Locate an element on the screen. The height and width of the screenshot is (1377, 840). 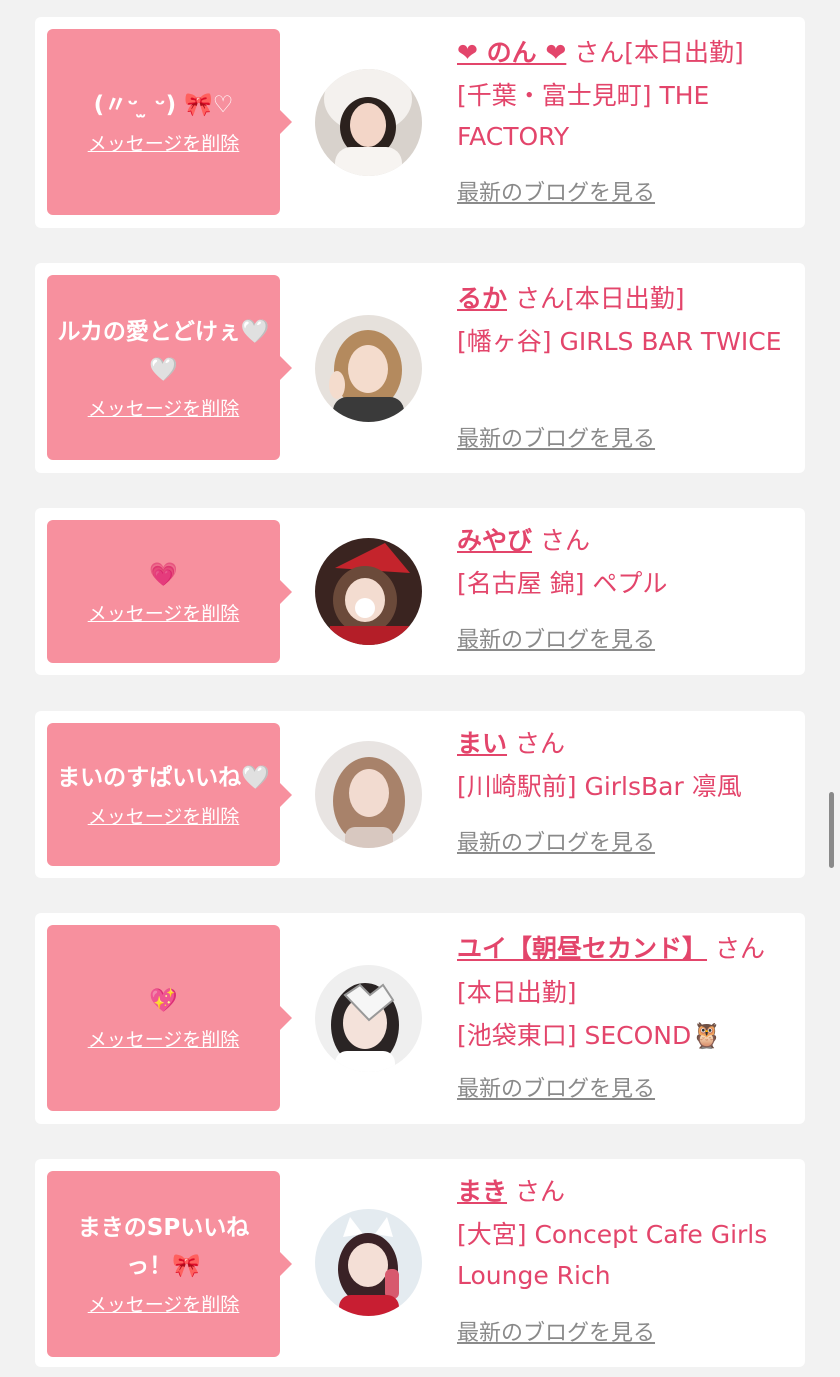
shop-name: [千葉・富士見町] THE FACTORY is located at coordinates (627, 116).